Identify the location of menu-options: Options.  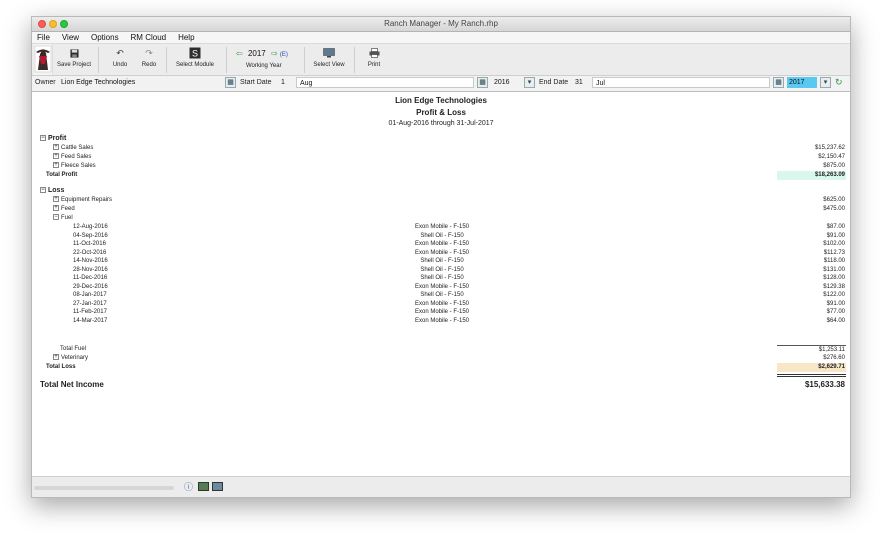
(105, 37).